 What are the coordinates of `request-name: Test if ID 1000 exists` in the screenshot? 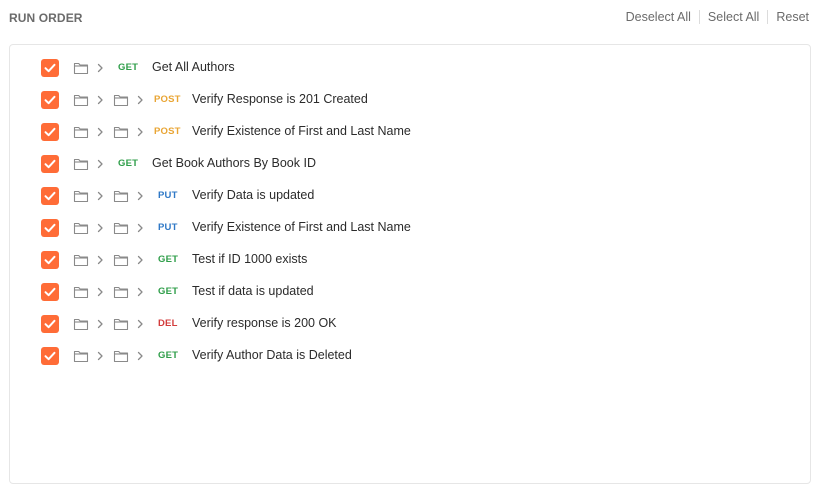 It's located at (250, 259).